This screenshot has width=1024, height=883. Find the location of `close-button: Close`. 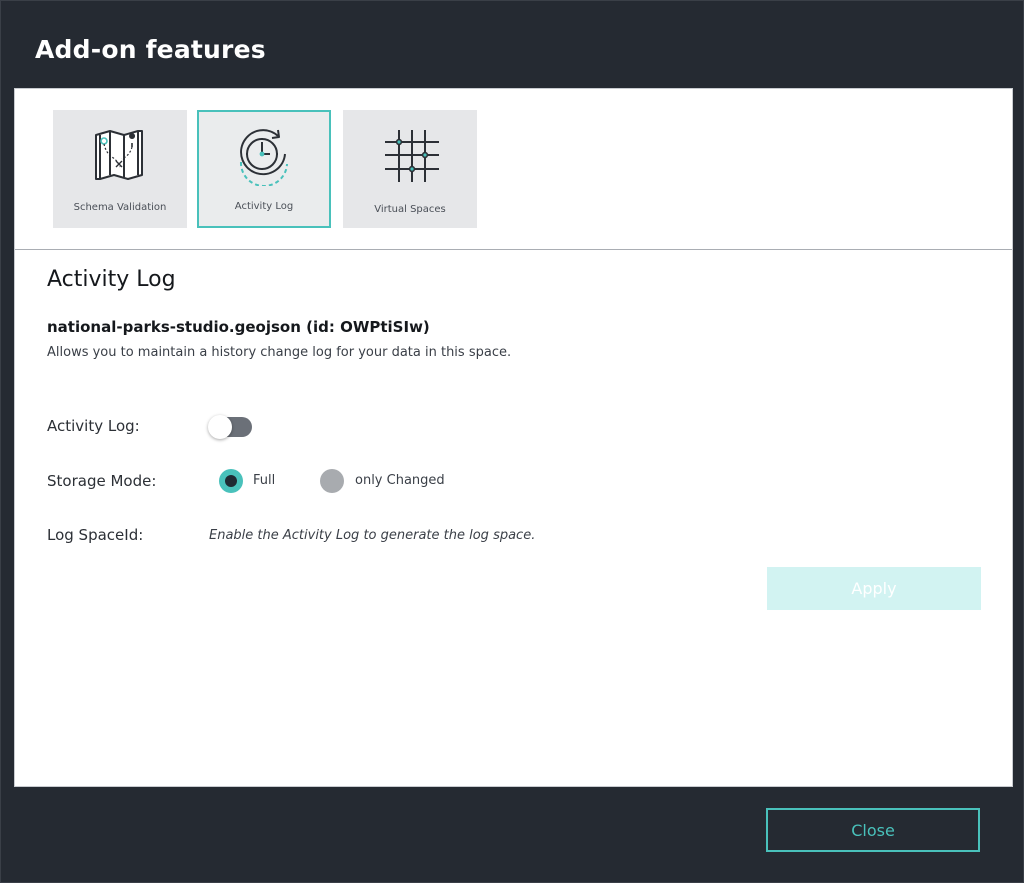

close-button: Close is located at coordinates (873, 830).